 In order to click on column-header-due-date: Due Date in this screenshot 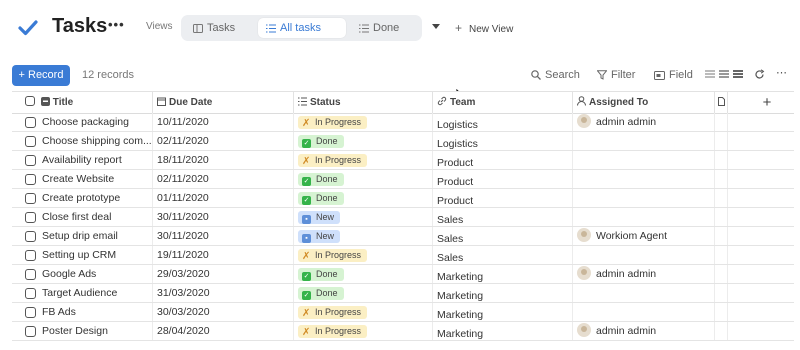, I will do `click(223, 102)`.